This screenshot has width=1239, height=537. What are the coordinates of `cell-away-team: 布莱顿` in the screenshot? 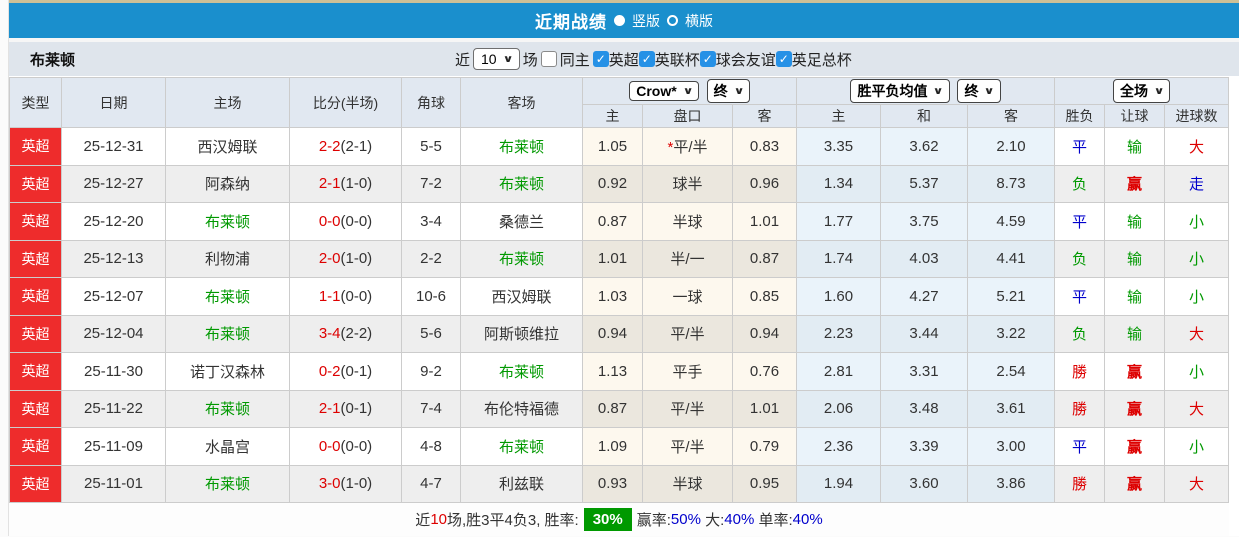 It's located at (521, 146).